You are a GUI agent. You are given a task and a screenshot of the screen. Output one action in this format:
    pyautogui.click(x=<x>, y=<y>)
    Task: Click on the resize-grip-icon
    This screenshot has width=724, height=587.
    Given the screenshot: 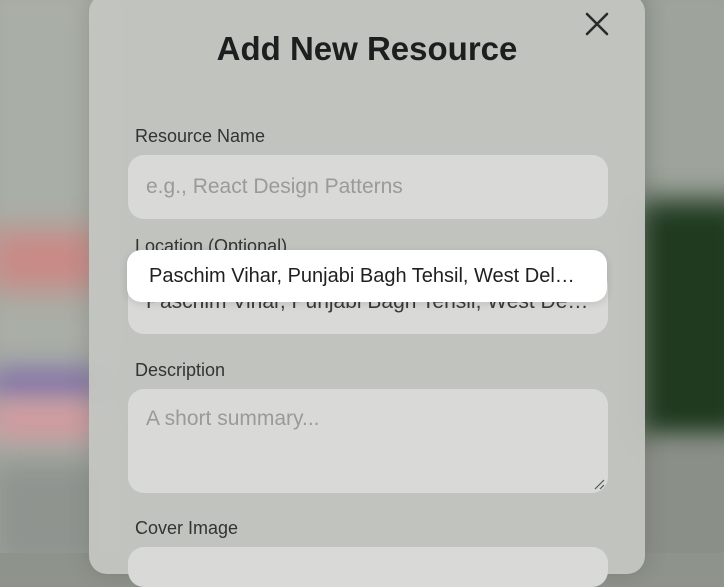 What is the action you would take?
    pyautogui.click(x=599, y=484)
    